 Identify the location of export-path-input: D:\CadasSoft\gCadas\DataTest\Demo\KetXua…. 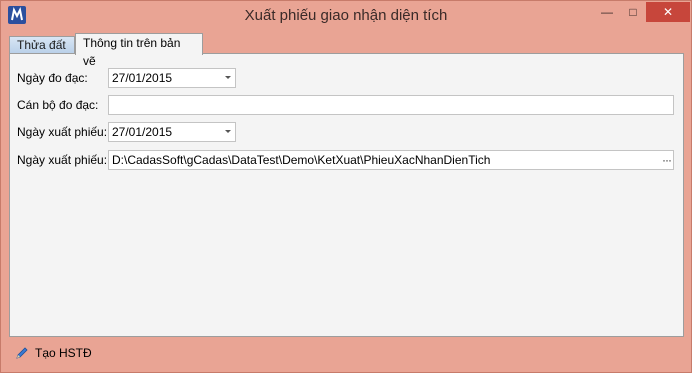
(391, 160).